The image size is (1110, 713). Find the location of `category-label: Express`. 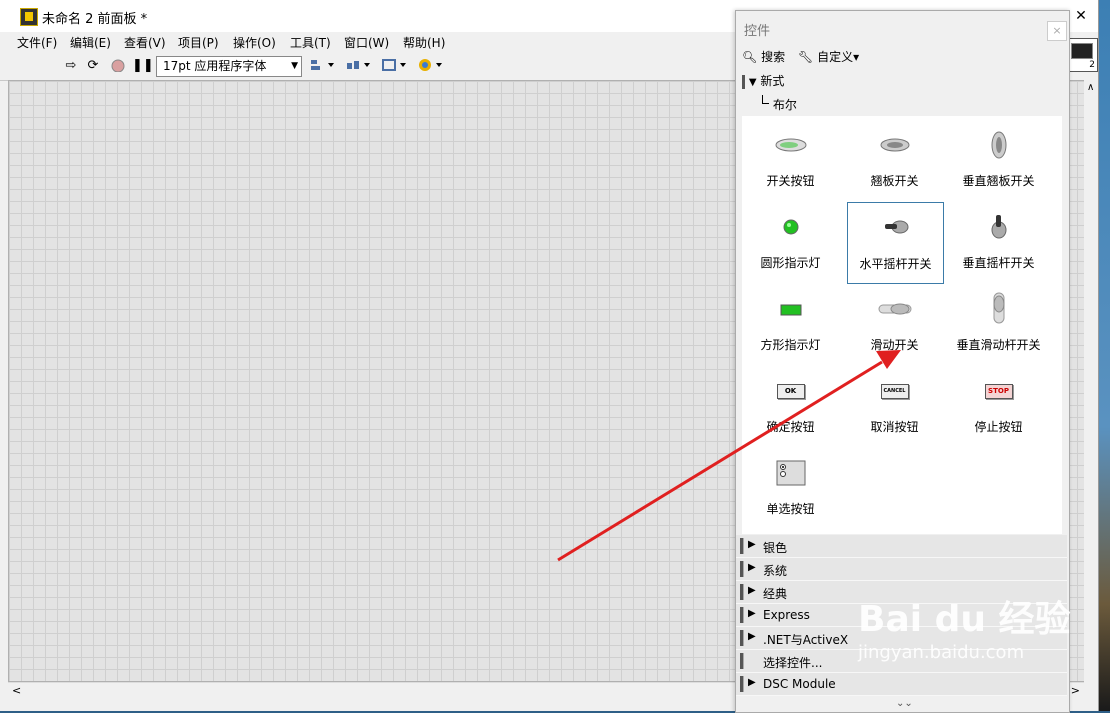

category-label: Express is located at coordinates (786, 615).